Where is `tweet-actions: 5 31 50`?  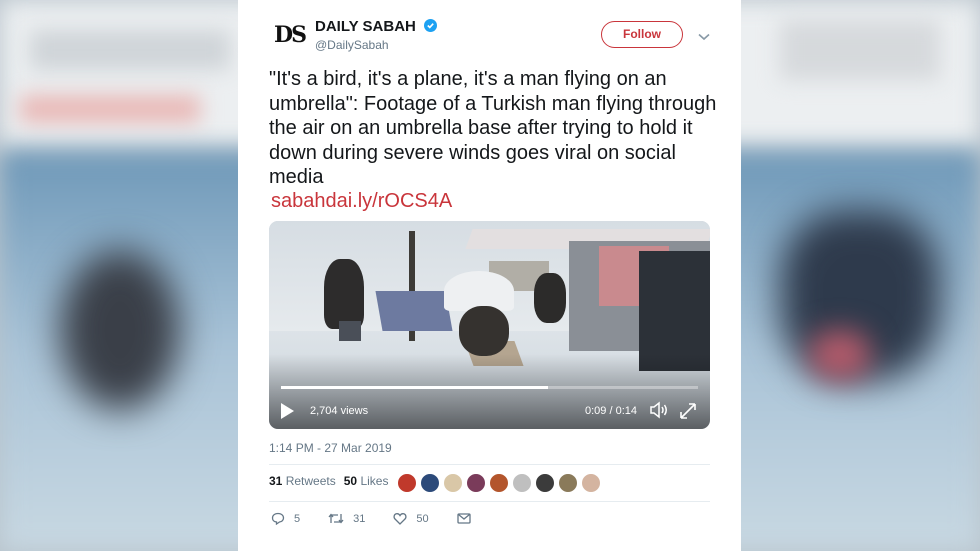
tweet-actions: 5 31 50 is located at coordinates (389, 518).